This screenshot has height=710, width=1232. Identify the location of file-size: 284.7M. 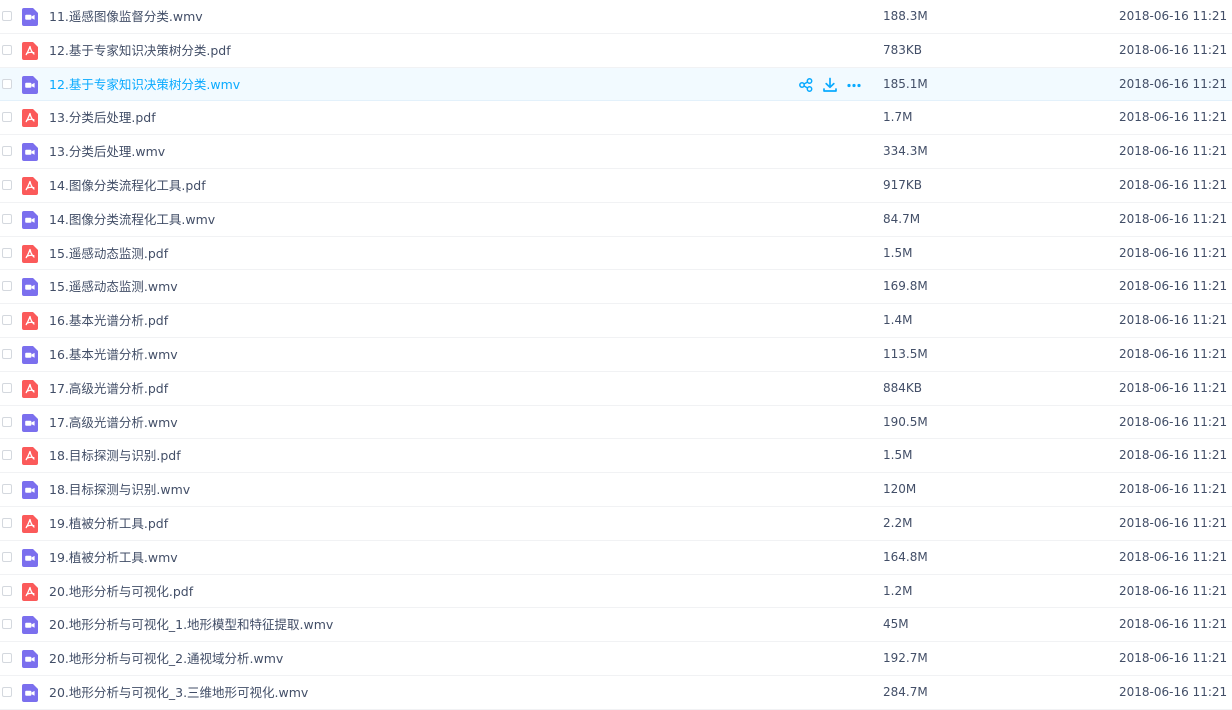
(905, 692).